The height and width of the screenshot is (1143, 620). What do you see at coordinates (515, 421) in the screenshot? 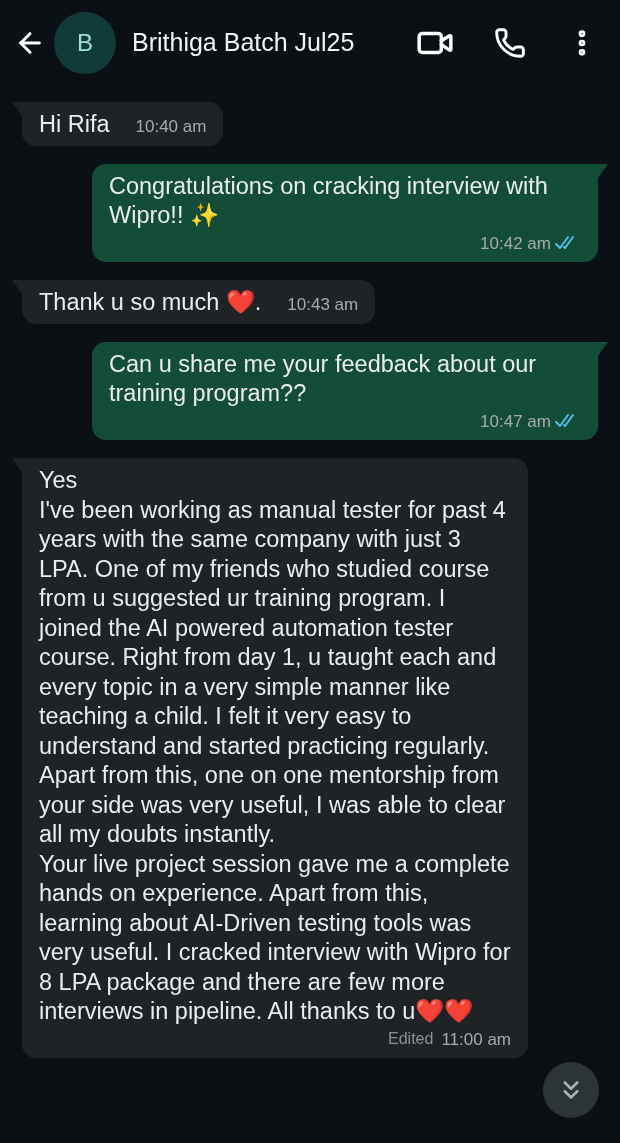
I see `message-time: 10:47 am` at bounding box center [515, 421].